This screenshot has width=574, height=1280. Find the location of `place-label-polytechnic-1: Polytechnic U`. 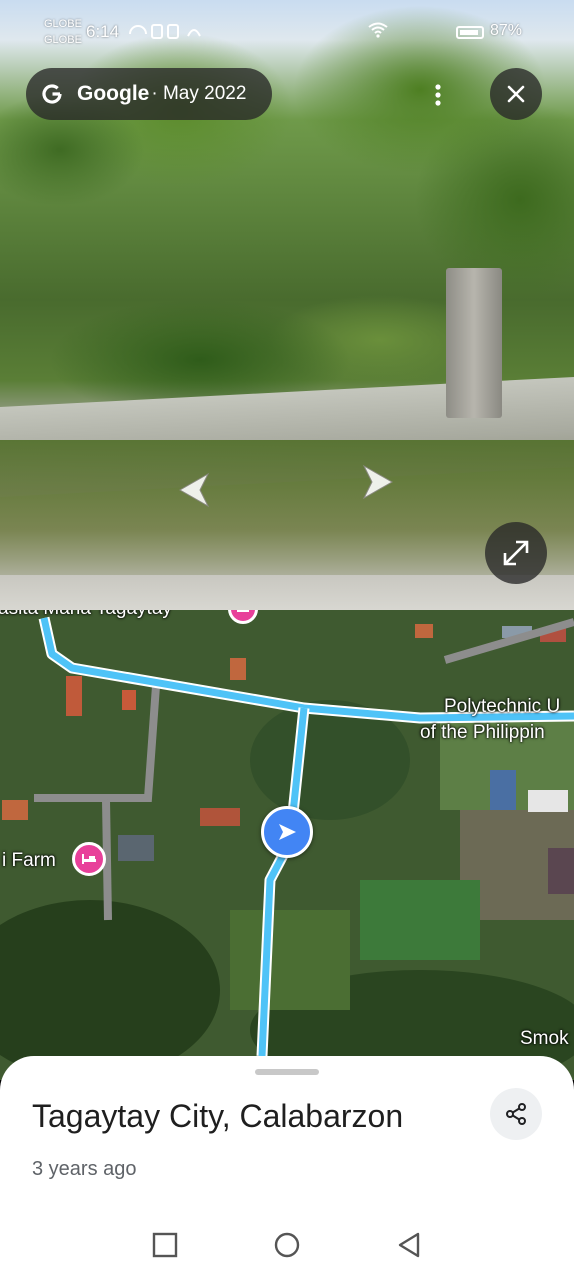

place-label-polytechnic-1: Polytechnic U is located at coordinates (502, 707).